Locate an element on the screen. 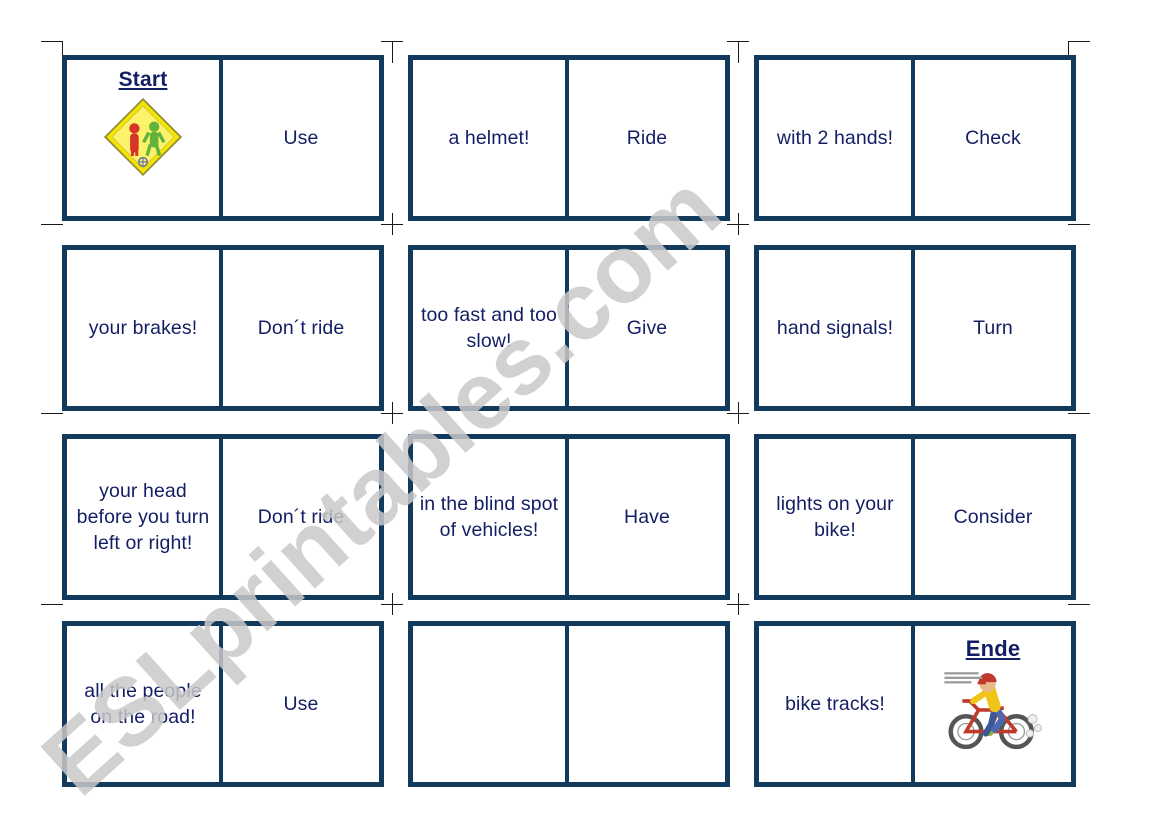  domino-half-text: in the blind spot of vehicles! is located at coordinates (491, 517).